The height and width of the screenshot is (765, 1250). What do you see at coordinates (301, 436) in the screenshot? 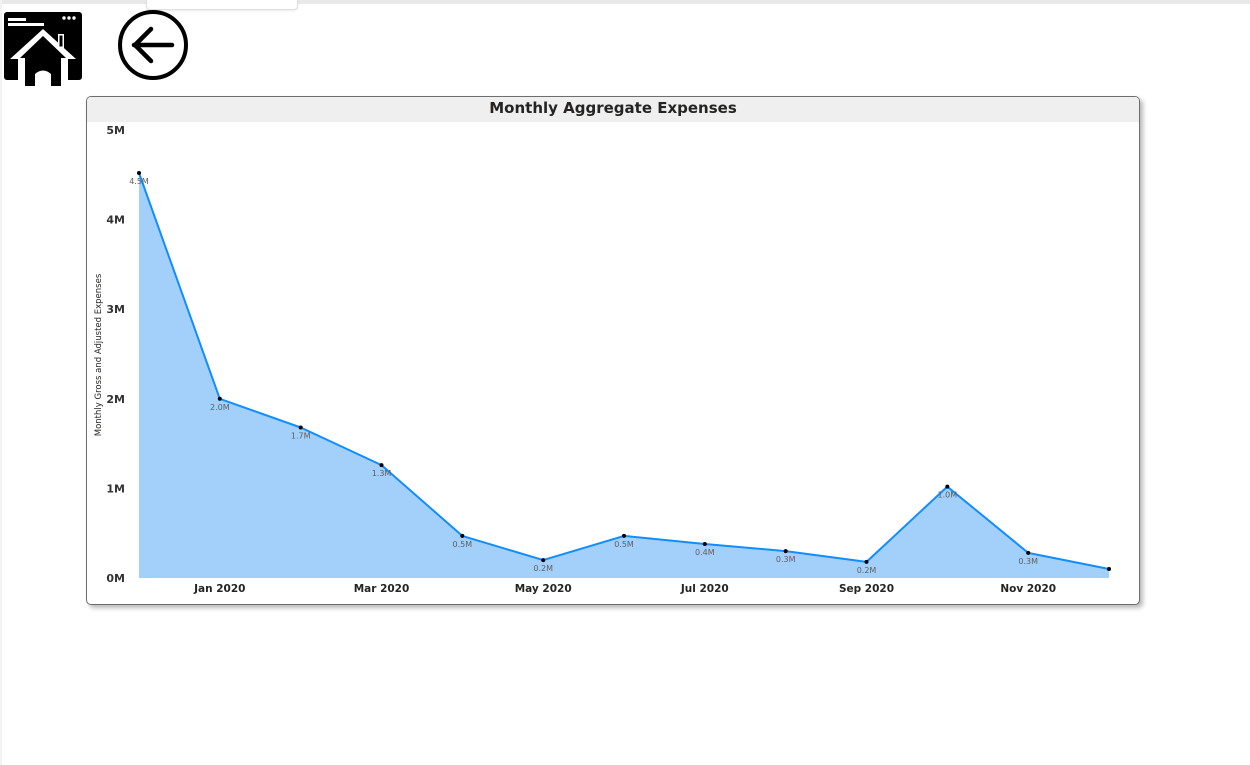
I see `data-label: 1.7M` at bounding box center [301, 436].